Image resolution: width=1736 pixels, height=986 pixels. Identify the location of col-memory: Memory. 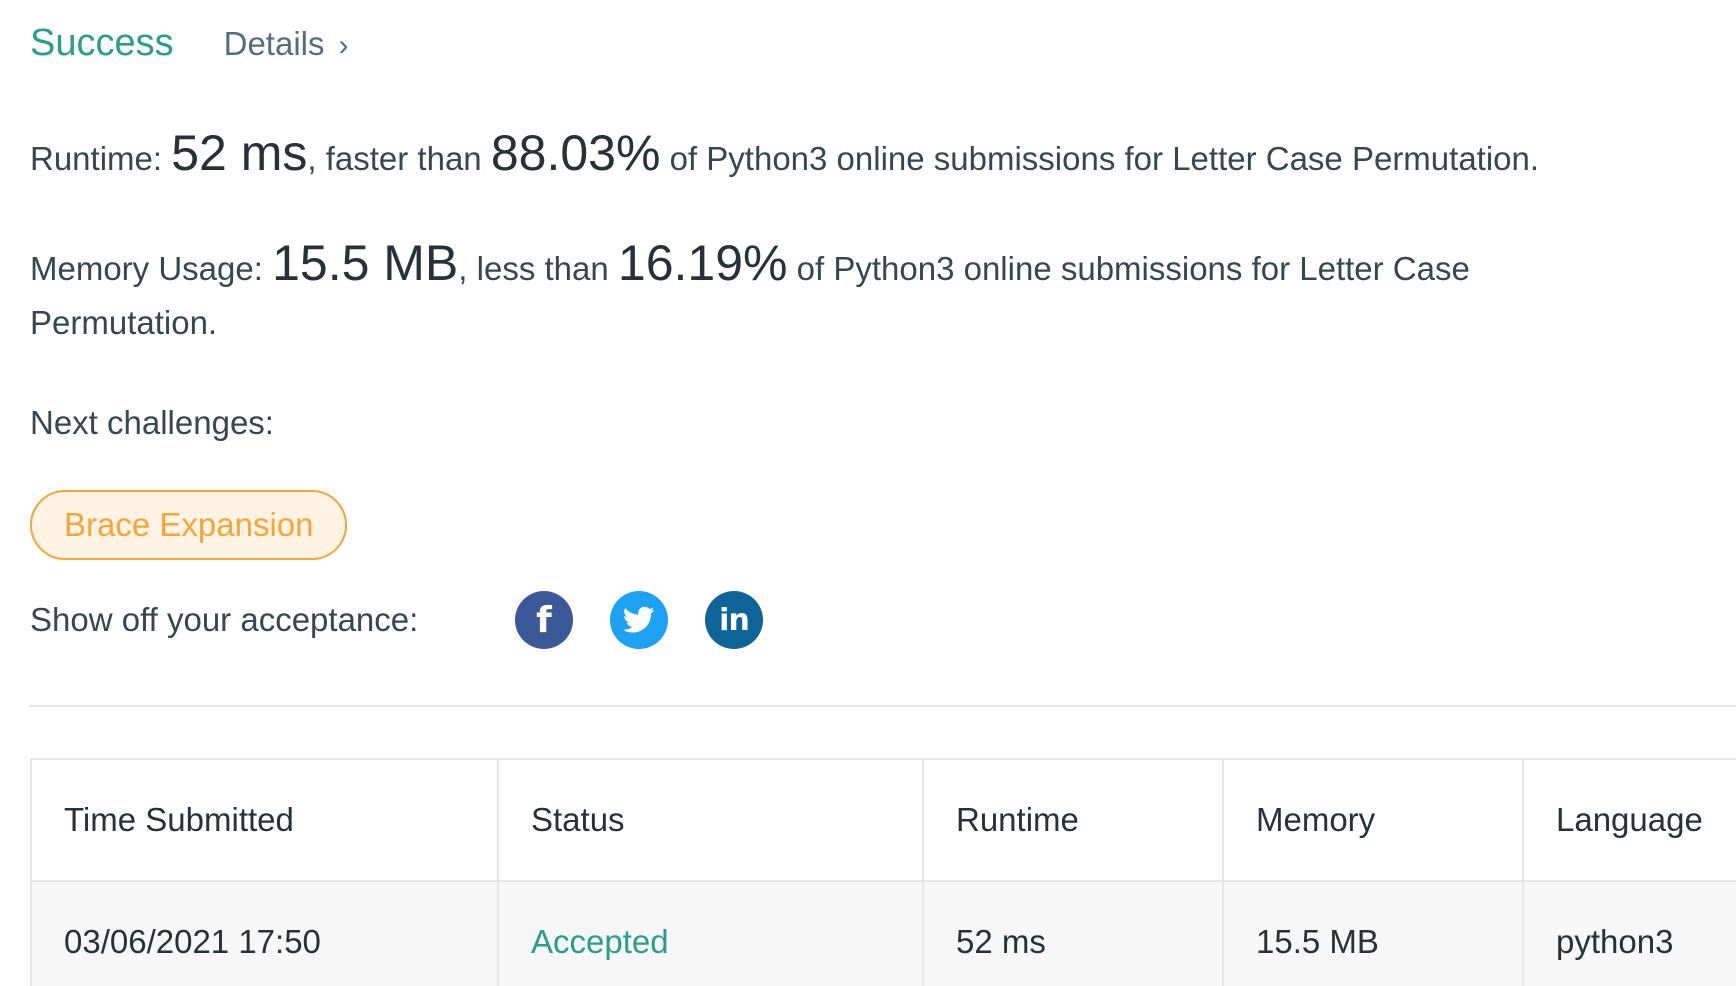
(1373, 820).